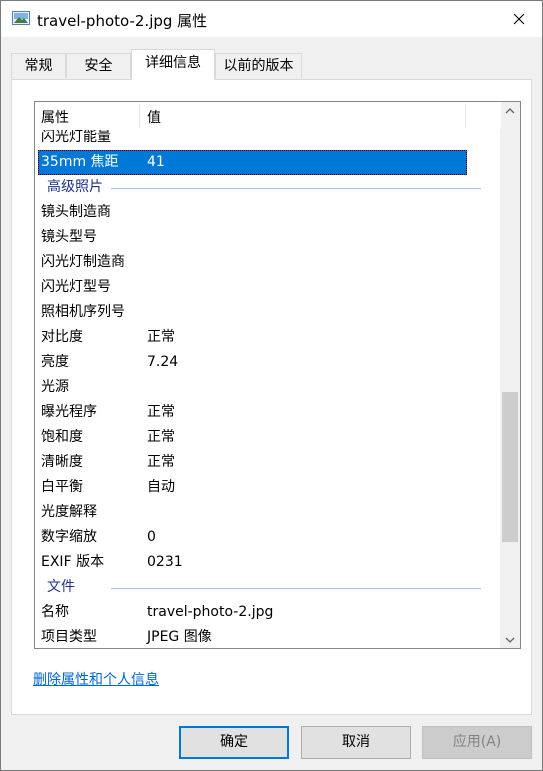 This screenshot has width=543, height=771. I want to click on property-name: 亮度, so click(55, 362).